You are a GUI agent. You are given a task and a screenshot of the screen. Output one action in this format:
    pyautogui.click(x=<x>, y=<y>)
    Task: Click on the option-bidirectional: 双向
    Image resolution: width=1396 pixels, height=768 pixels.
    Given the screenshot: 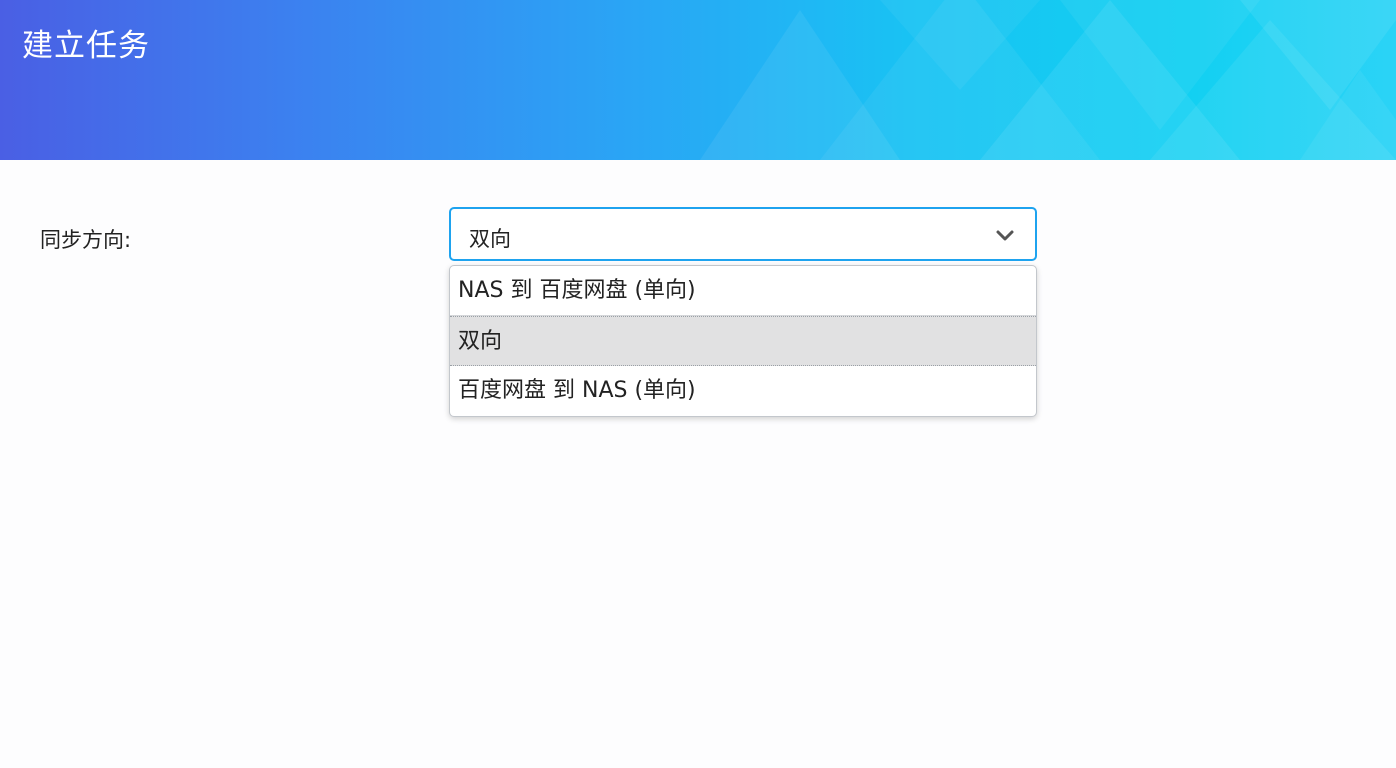 What is the action you would take?
    pyautogui.click(x=743, y=341)
    